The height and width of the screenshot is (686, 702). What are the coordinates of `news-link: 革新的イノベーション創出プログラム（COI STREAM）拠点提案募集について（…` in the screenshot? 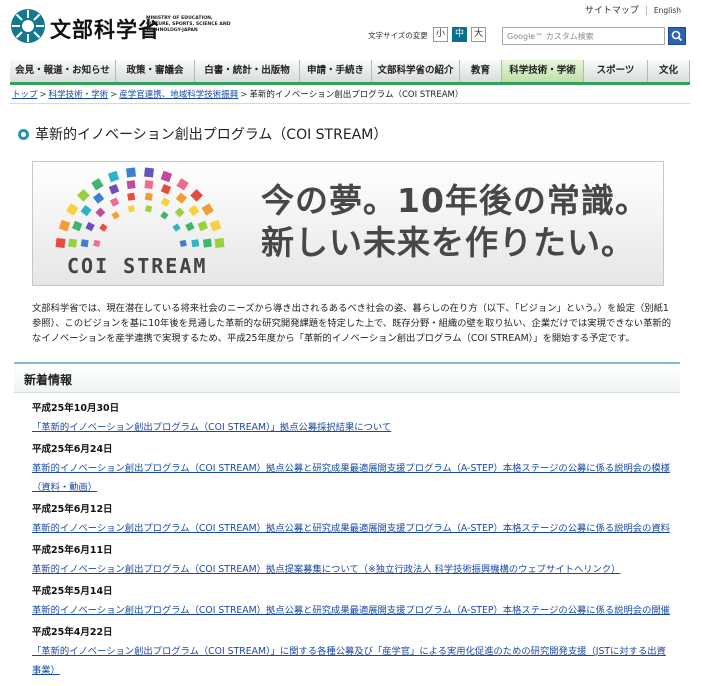 It's located at (326, 569).